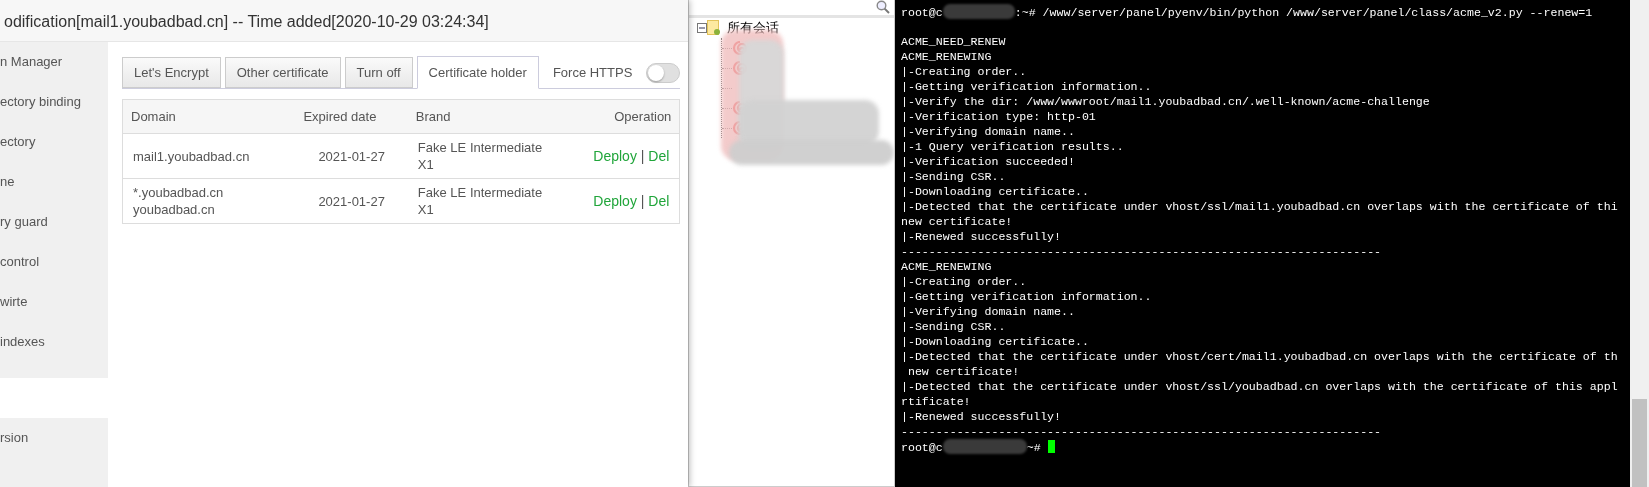  Describe the element at coordinates (22, 341) in the screenshot. I see `sidebar-item: indexes` at that location.